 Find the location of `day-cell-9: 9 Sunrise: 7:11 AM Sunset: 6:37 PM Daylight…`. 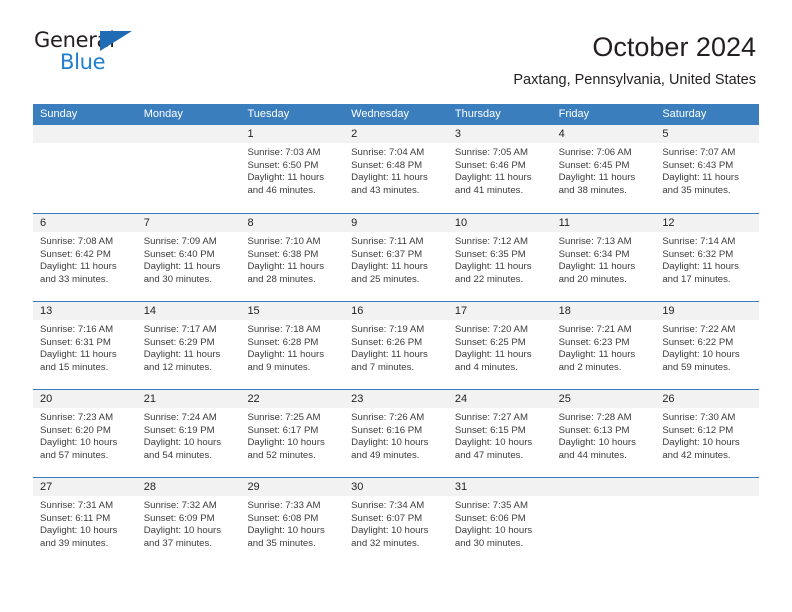

day-cell-9: 9 Sunrise: 7:11 AM Sunset: 6:37 PM Daylight… is located at coordinates (396, 257).